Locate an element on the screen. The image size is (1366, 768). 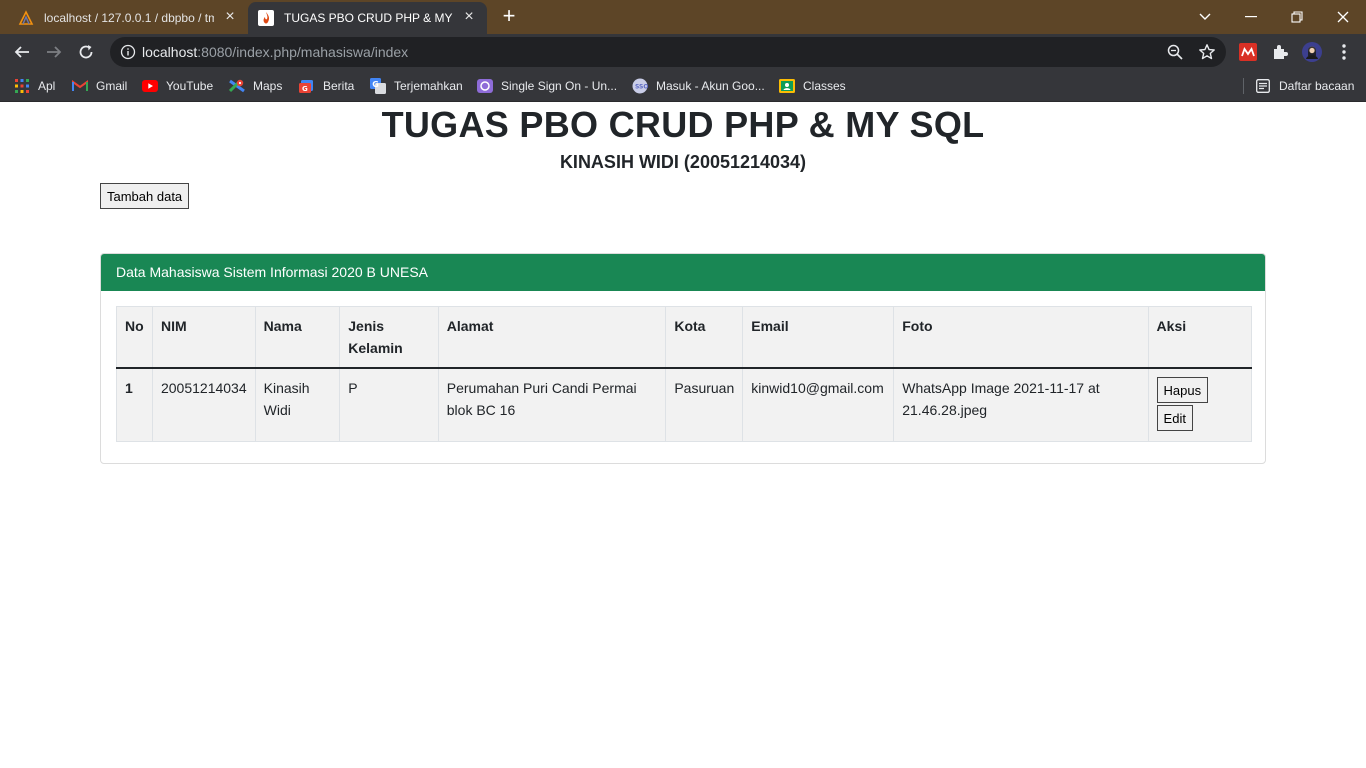
address-bar: localhost:8080/index.php/mahasiswa/index is located at coordinates (668, 52).